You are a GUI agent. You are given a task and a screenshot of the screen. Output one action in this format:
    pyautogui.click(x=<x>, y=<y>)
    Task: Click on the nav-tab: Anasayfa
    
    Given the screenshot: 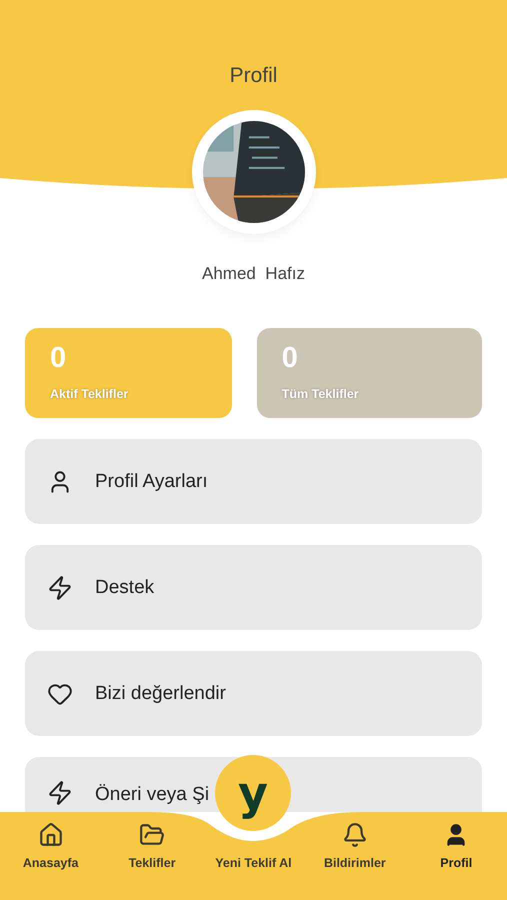 What is the action you would take?
    pyautogui.click(x=51, y=846)
    